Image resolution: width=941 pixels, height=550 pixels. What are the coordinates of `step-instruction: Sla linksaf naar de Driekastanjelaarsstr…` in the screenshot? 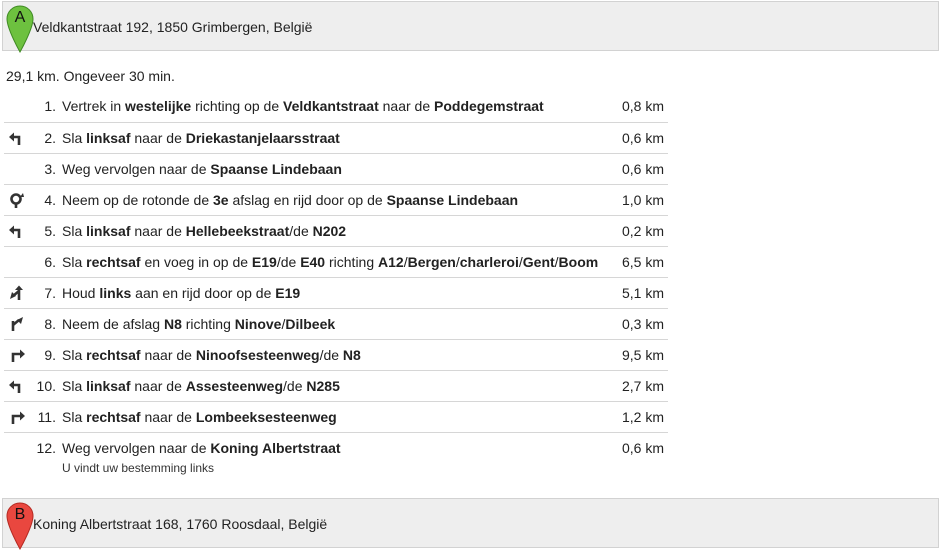 It's located at (201, 138).